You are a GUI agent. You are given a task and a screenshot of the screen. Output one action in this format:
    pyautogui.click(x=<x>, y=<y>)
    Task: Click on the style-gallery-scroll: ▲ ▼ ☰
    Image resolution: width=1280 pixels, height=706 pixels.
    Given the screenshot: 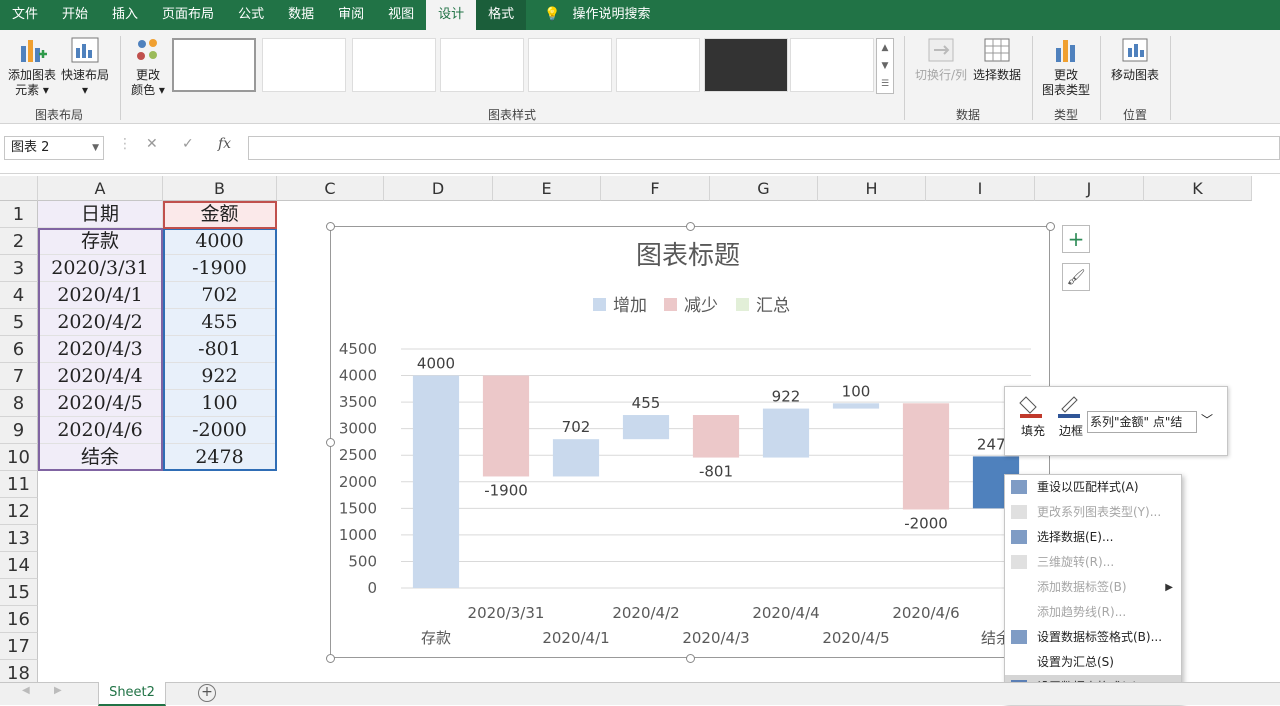 What is the action you would take?
    pyautogui.click(x=885, y=66)
    